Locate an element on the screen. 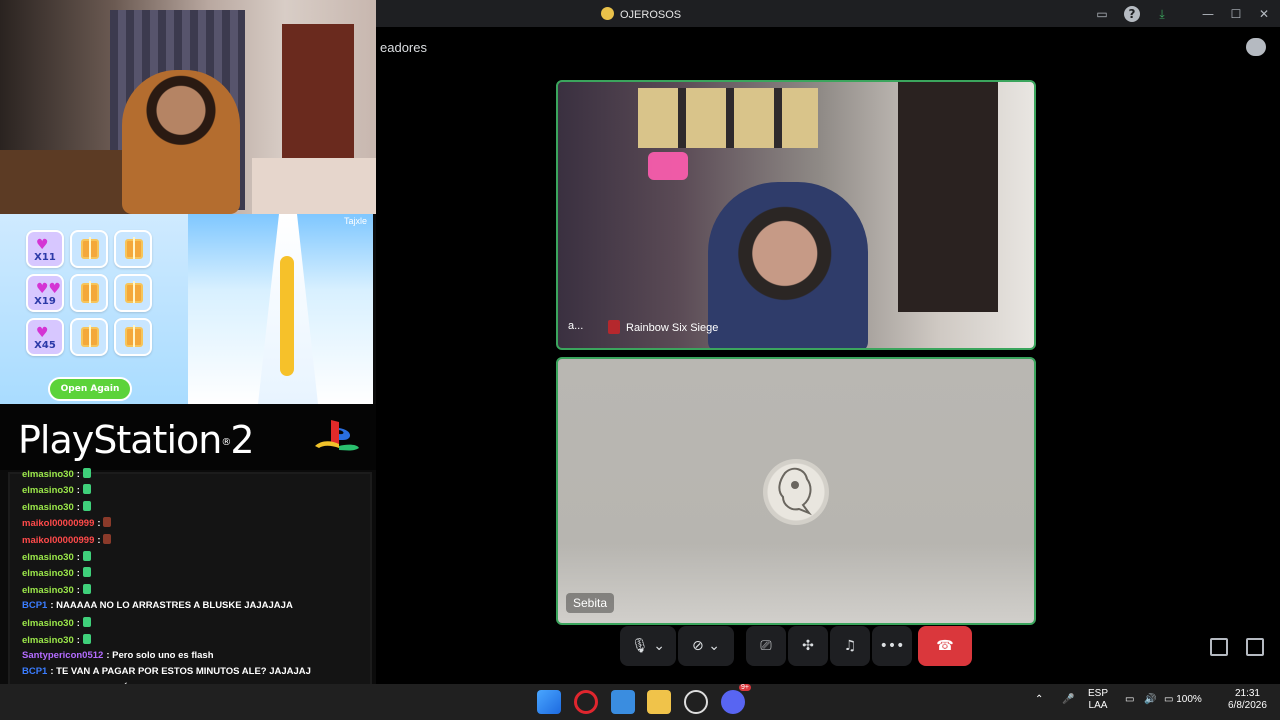  network-icon: ▭ is located at coordinates (1129, 700).